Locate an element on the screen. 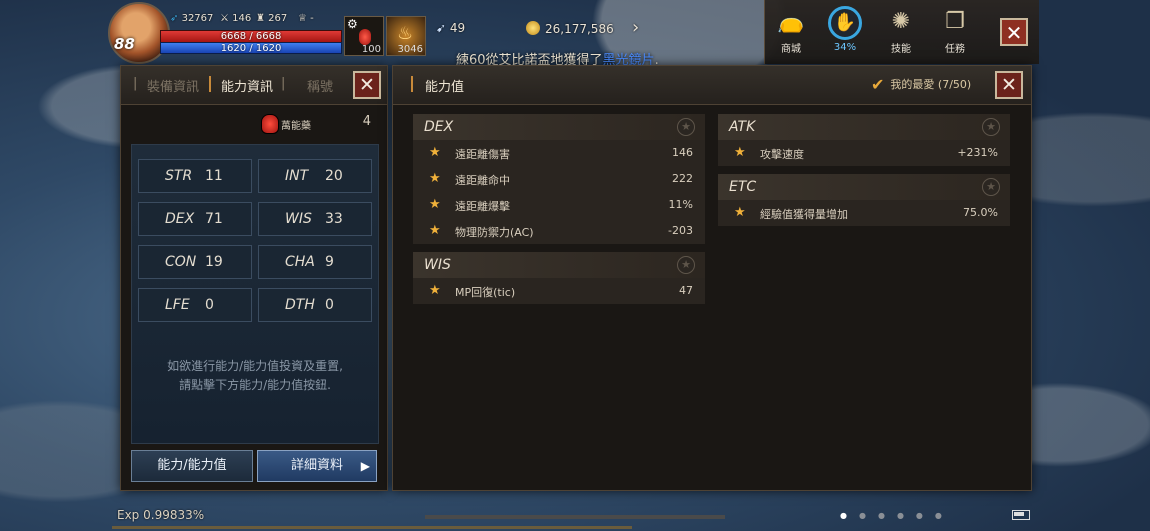 The height and width of the screenshot is (531, 1150). ability-stat-button: 能力/能力值 is located at coordinates (192, 466).